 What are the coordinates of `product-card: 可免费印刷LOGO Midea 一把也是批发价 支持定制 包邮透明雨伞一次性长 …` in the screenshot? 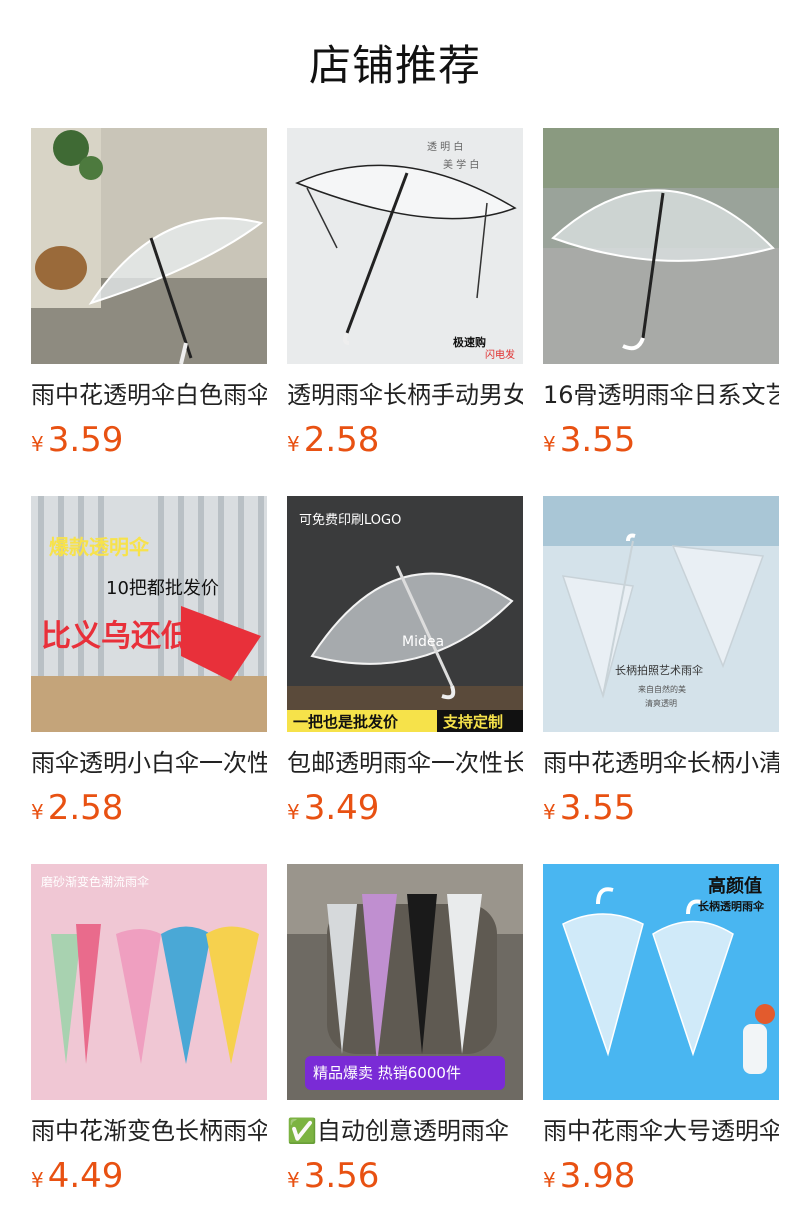 It's located at (405, 663).